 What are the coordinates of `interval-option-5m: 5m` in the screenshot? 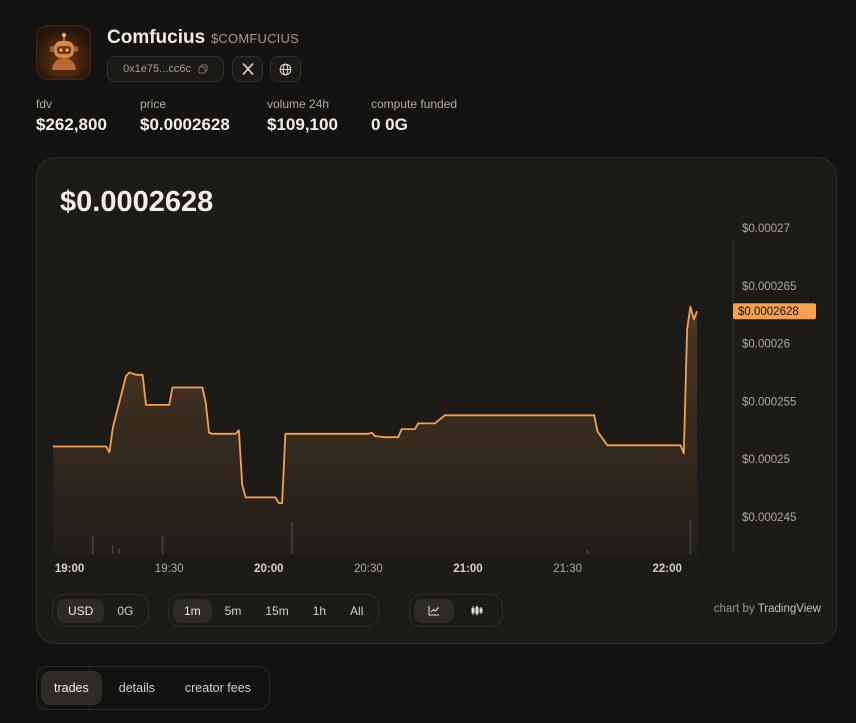 It's located at (233, 611).